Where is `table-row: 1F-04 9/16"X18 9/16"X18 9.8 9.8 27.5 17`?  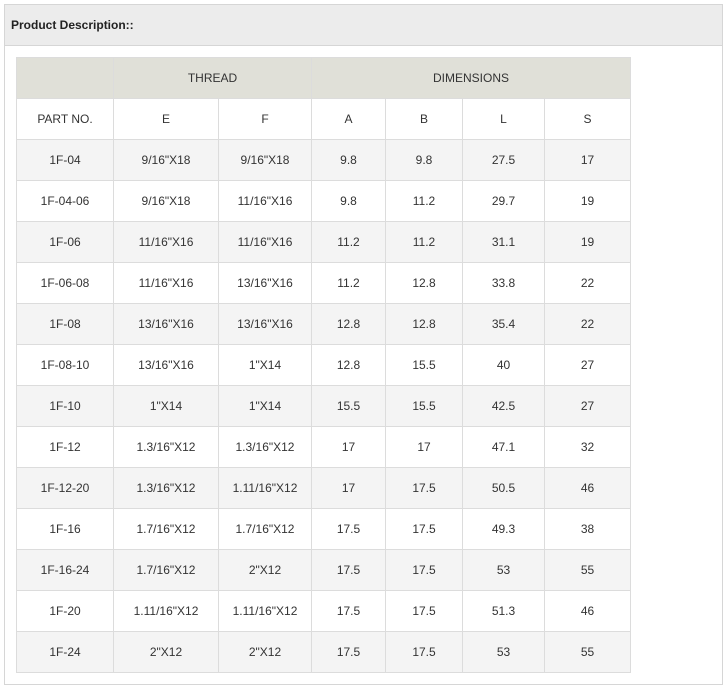
table-row: 1F-04 9/16"X18 9/16"X18 9.8 9.8 27.5 17 is located at coordinates (324, 160).